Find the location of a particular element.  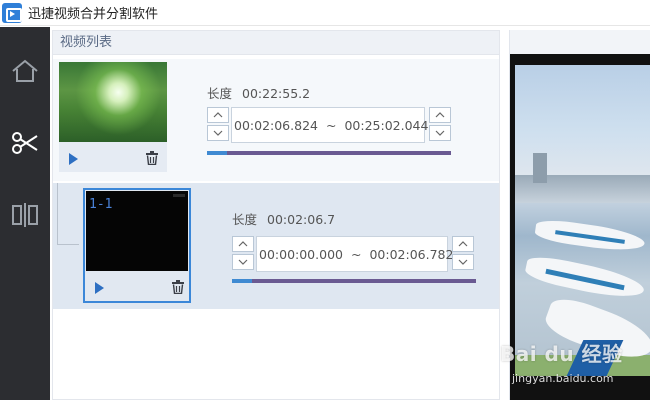

scissors-icon is located at coordinates (25, 143).